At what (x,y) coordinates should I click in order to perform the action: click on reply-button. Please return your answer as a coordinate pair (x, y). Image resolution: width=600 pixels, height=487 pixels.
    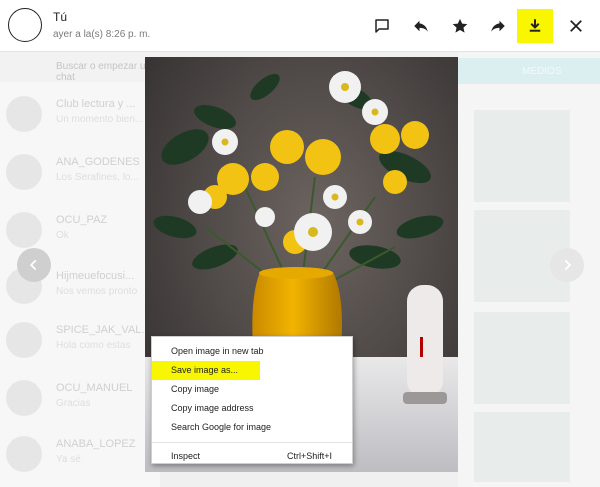
    Looking at the image, I should click on (421, 26).